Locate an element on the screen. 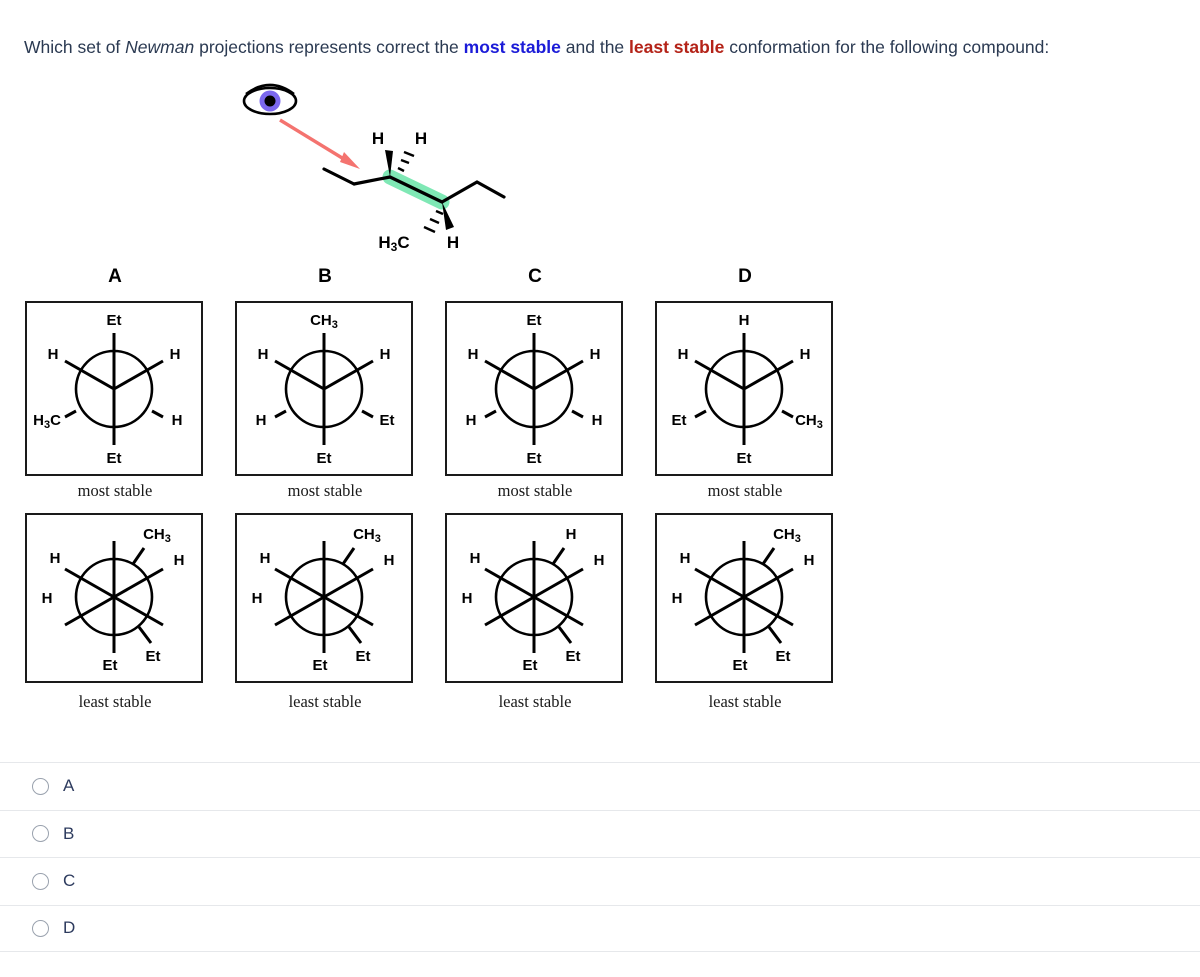  newman-b-most-label-upper-left: H is located at coordinates (263, 354).